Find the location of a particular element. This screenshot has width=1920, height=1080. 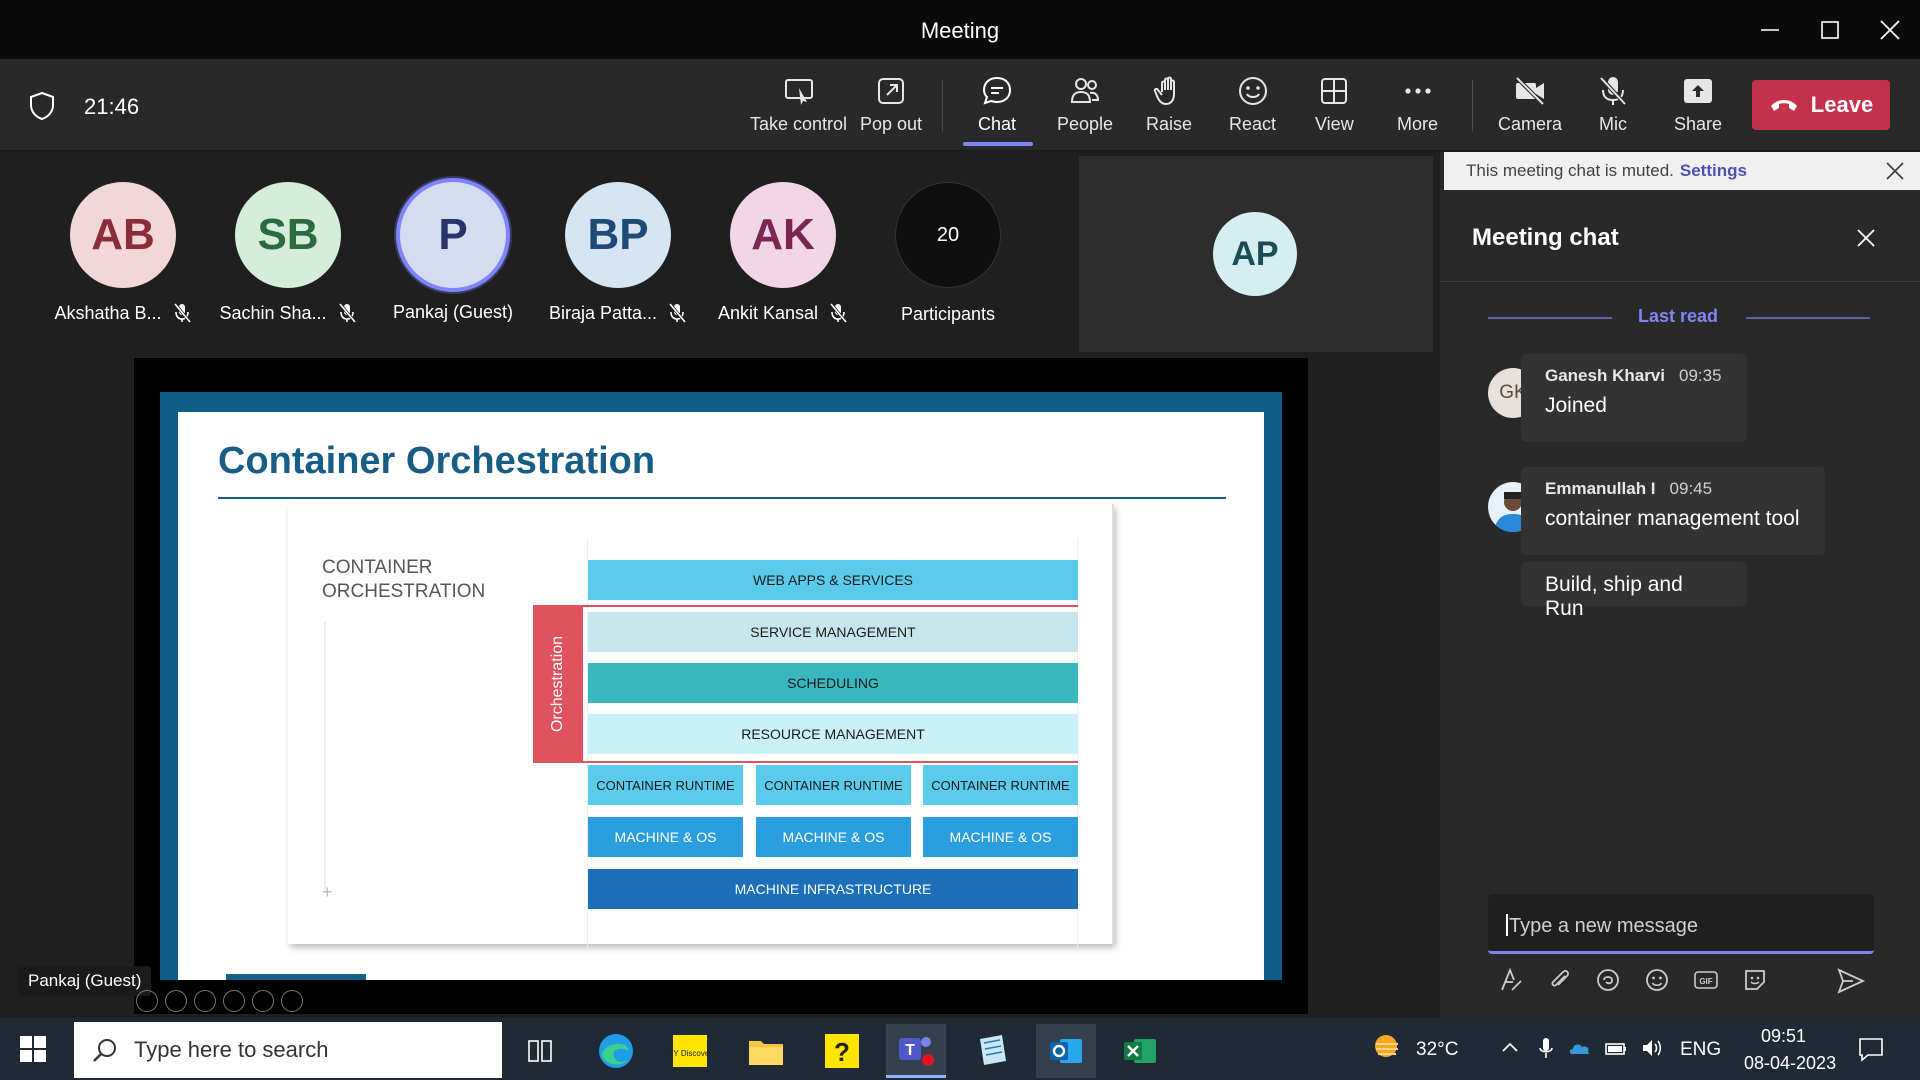

sticker-icon is located at coordinates (1755, 980).